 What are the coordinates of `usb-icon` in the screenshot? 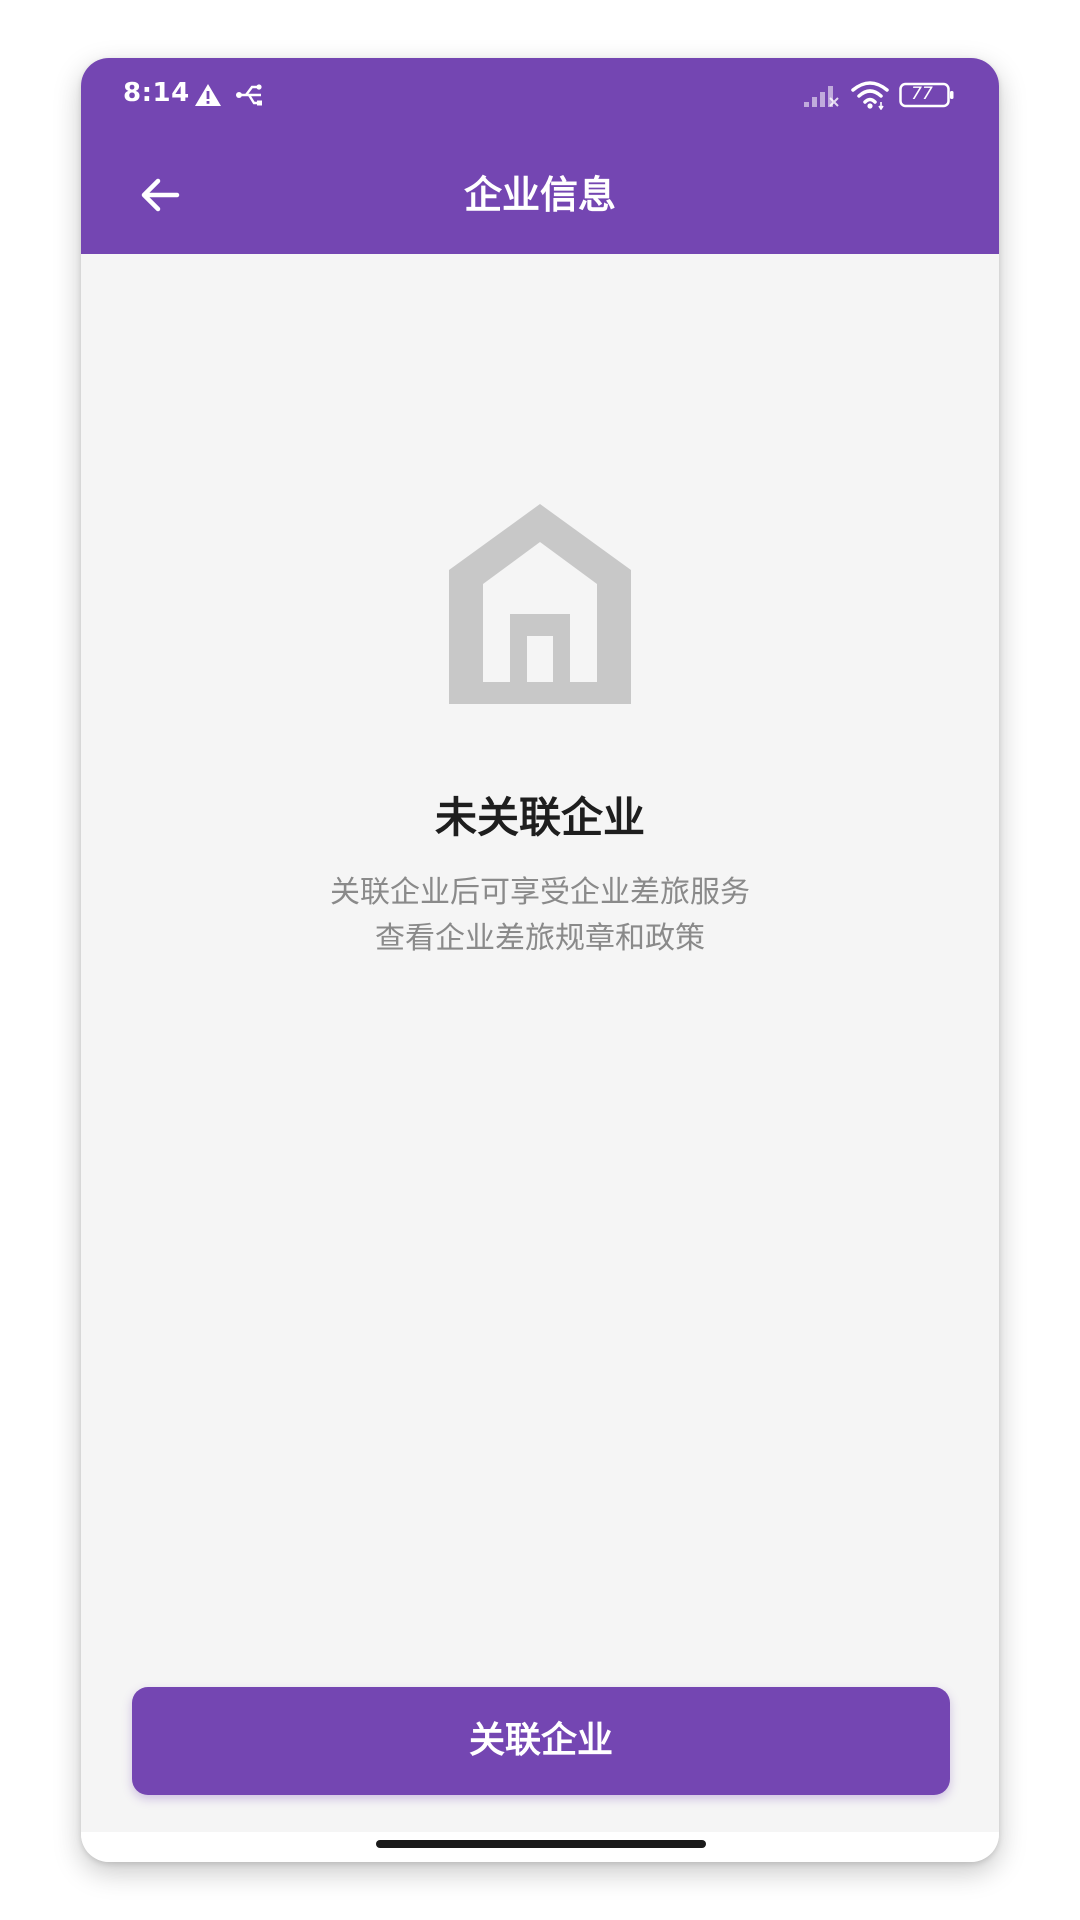 It's located at (249, 95).